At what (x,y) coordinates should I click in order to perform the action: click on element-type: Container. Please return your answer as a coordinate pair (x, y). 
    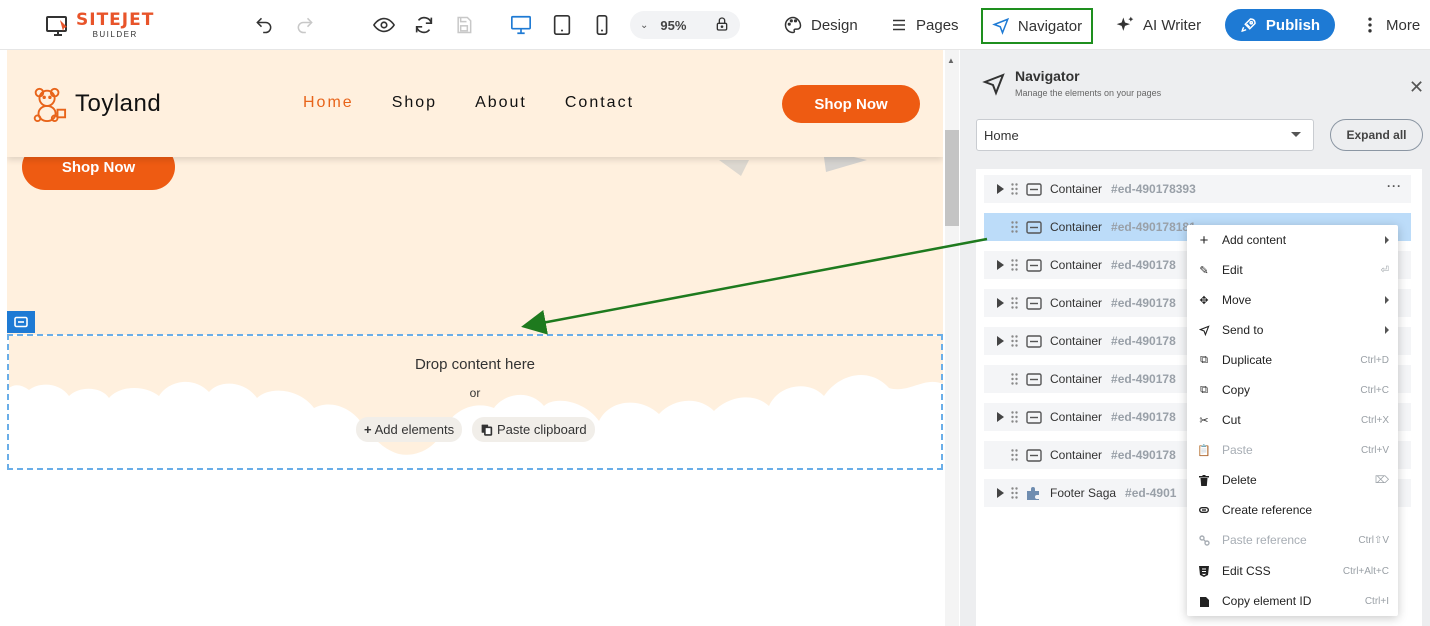
    Looking at the image, I should click on (1076, 341).